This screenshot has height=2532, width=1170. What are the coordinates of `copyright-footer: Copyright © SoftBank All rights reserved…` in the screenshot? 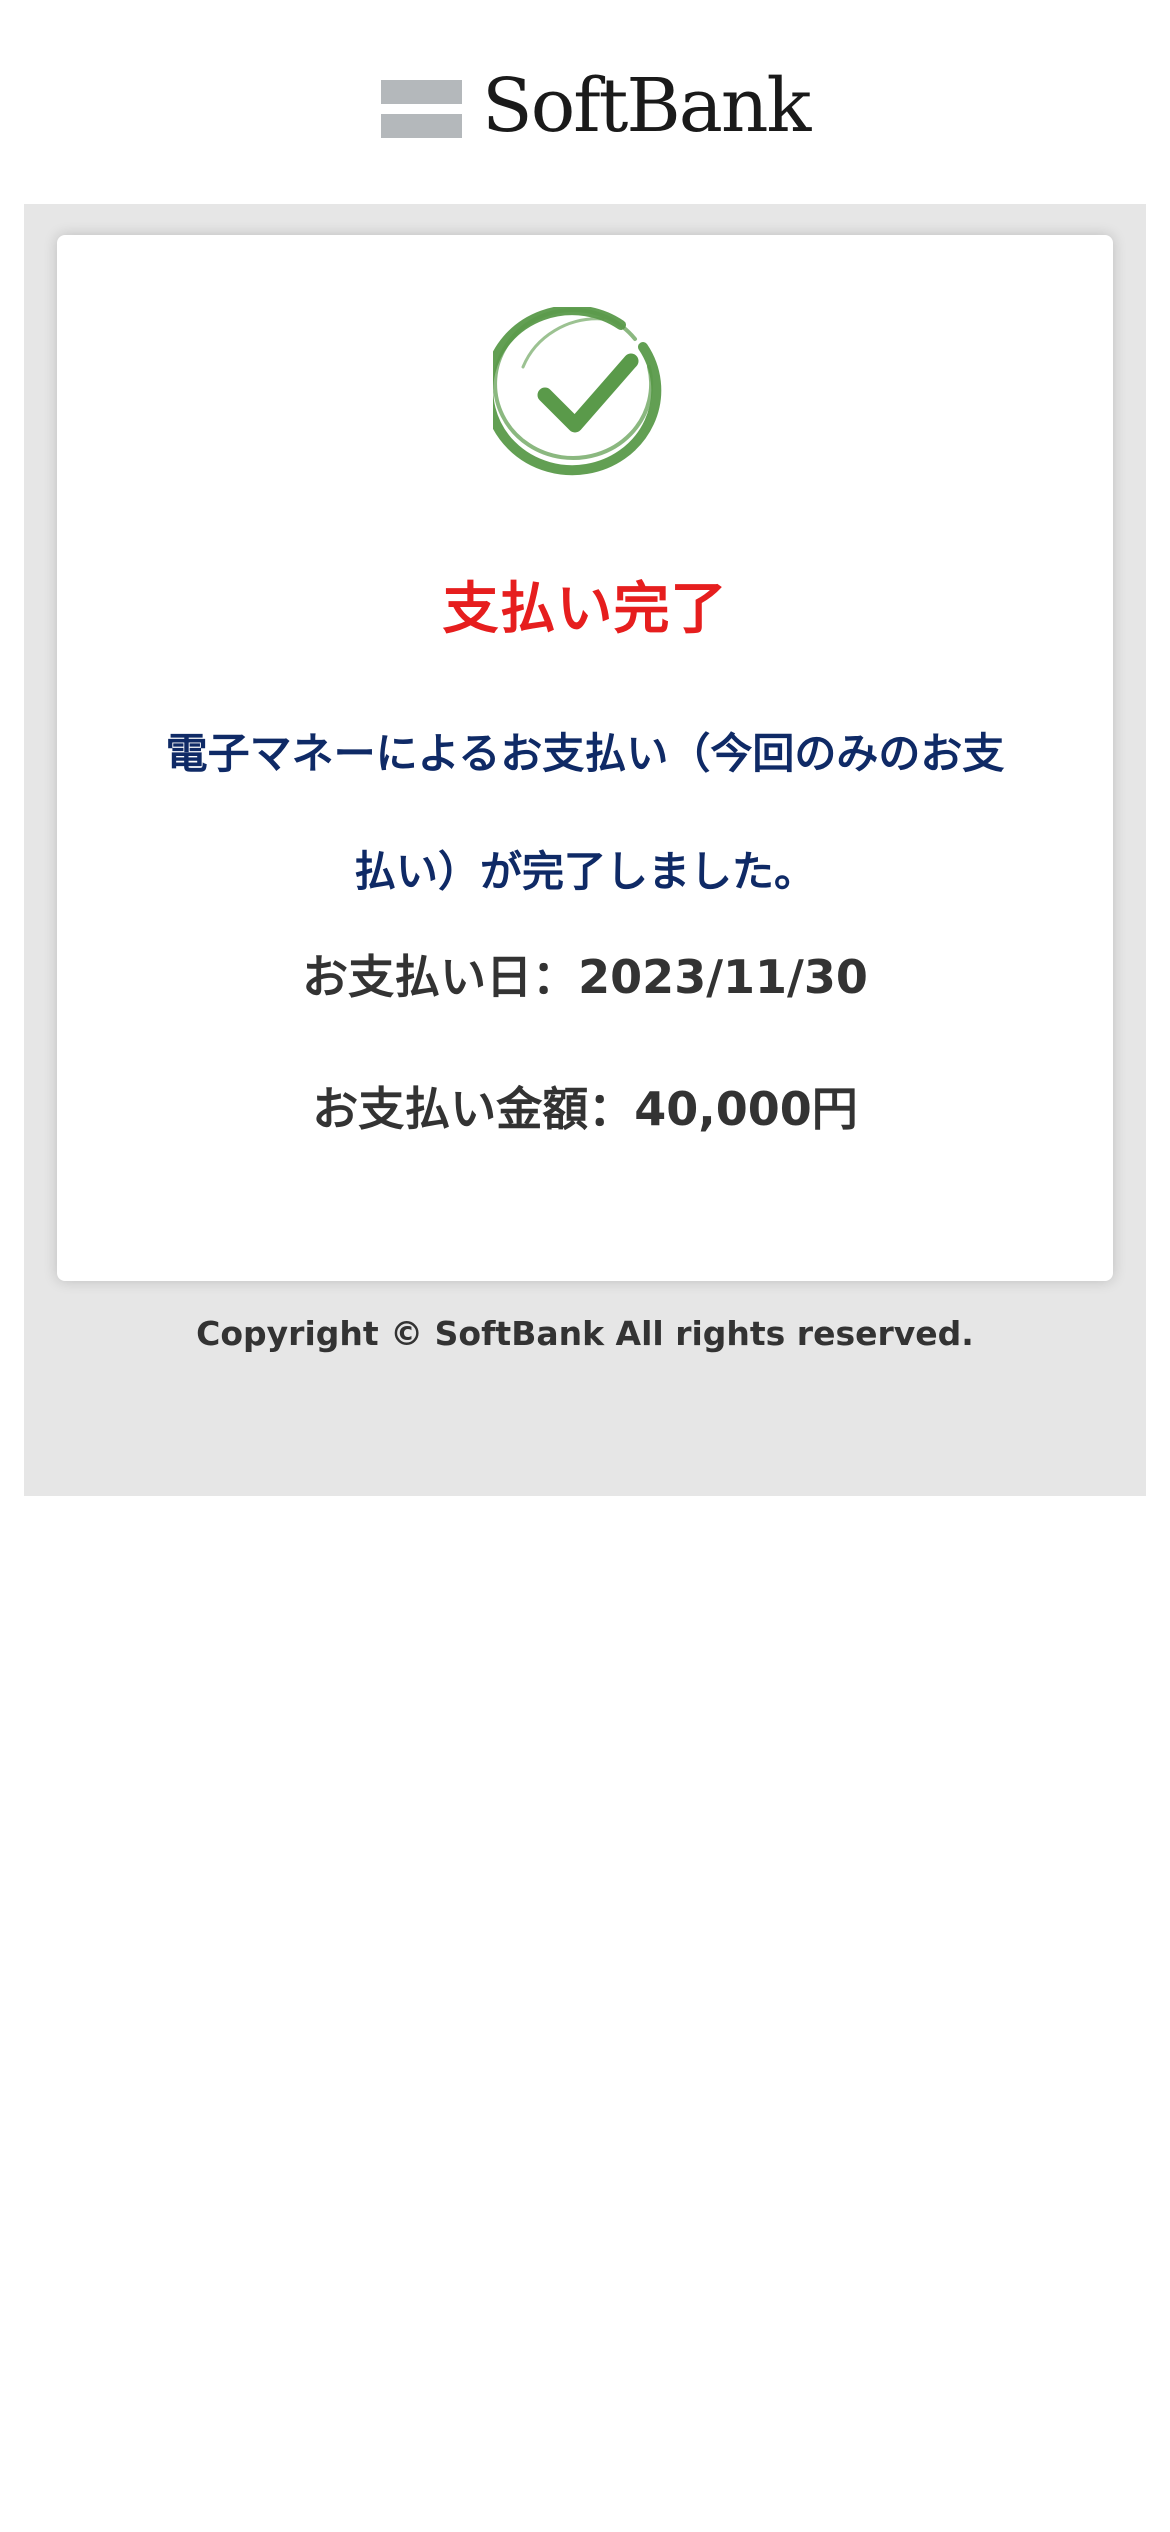 It's located at (585, 1333).